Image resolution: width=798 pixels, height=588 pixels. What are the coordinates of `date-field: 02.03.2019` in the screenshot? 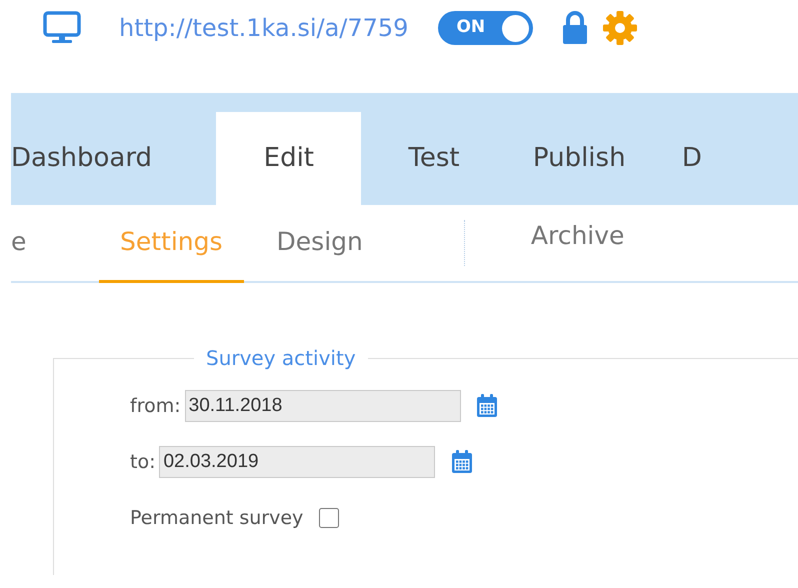 It's located at (297, 462).